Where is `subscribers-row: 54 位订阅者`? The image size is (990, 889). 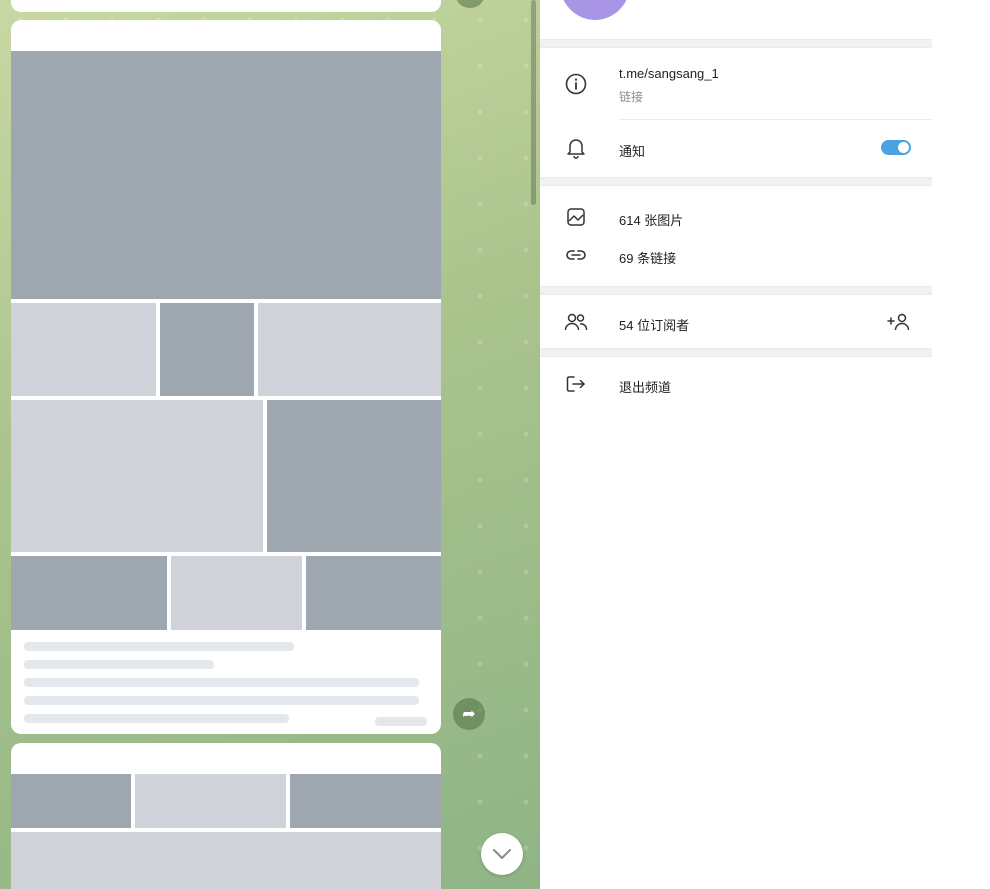 subscribers-row: 54 位订阅者 is located at coordinates (736, 322).